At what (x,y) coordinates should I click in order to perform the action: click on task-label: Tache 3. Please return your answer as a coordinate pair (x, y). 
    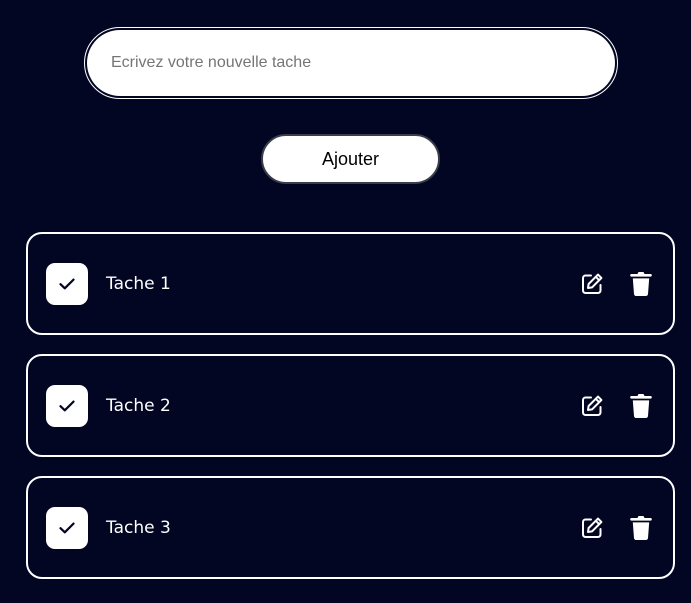
    Looking at the image, I should click on (138, 527).